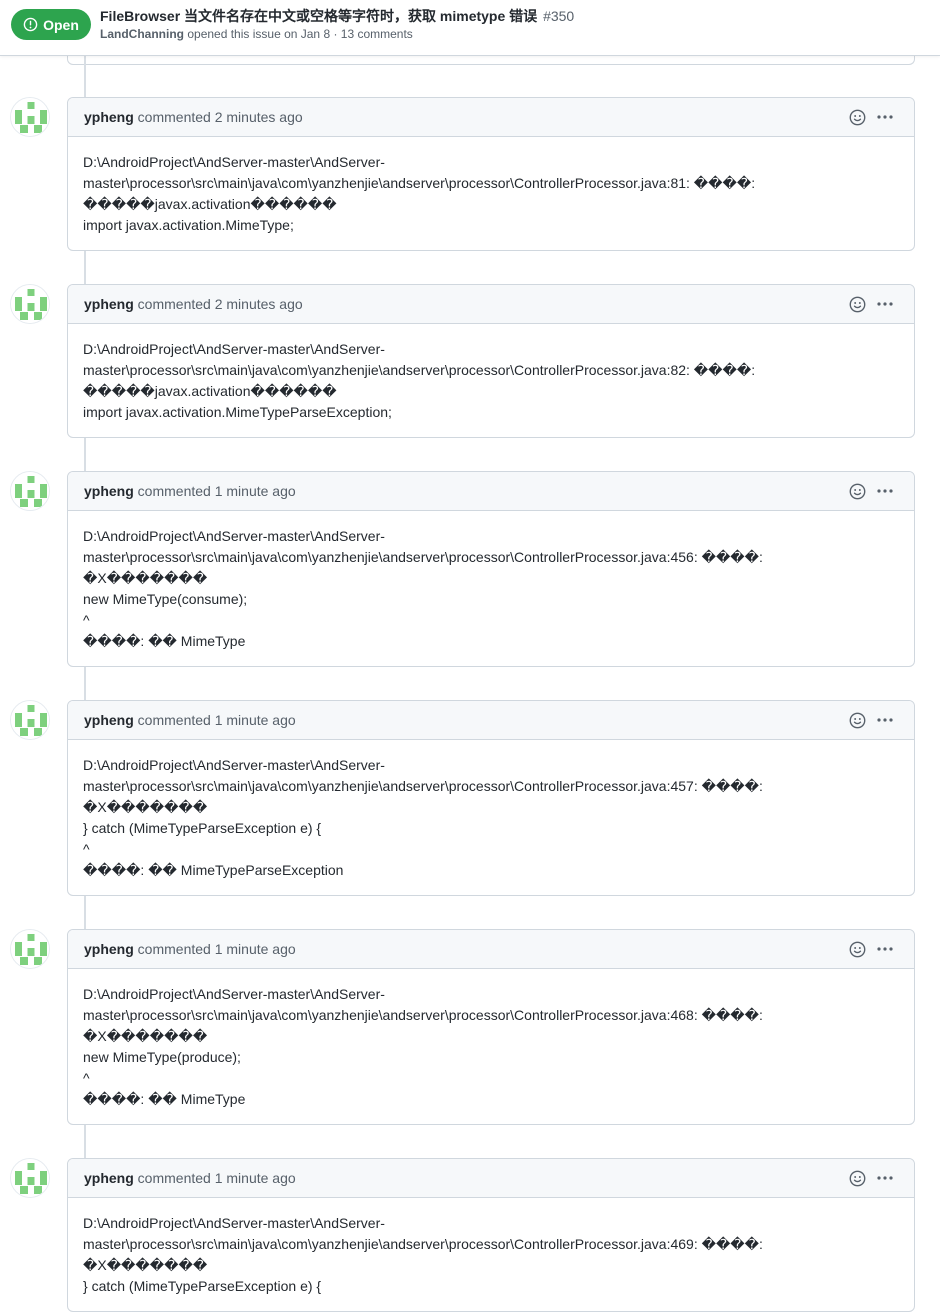 The image size is (940, 1312). Describe the element at coordinates (61, 24) in the screenshot. I see `issue-state-label: Open` at that location.